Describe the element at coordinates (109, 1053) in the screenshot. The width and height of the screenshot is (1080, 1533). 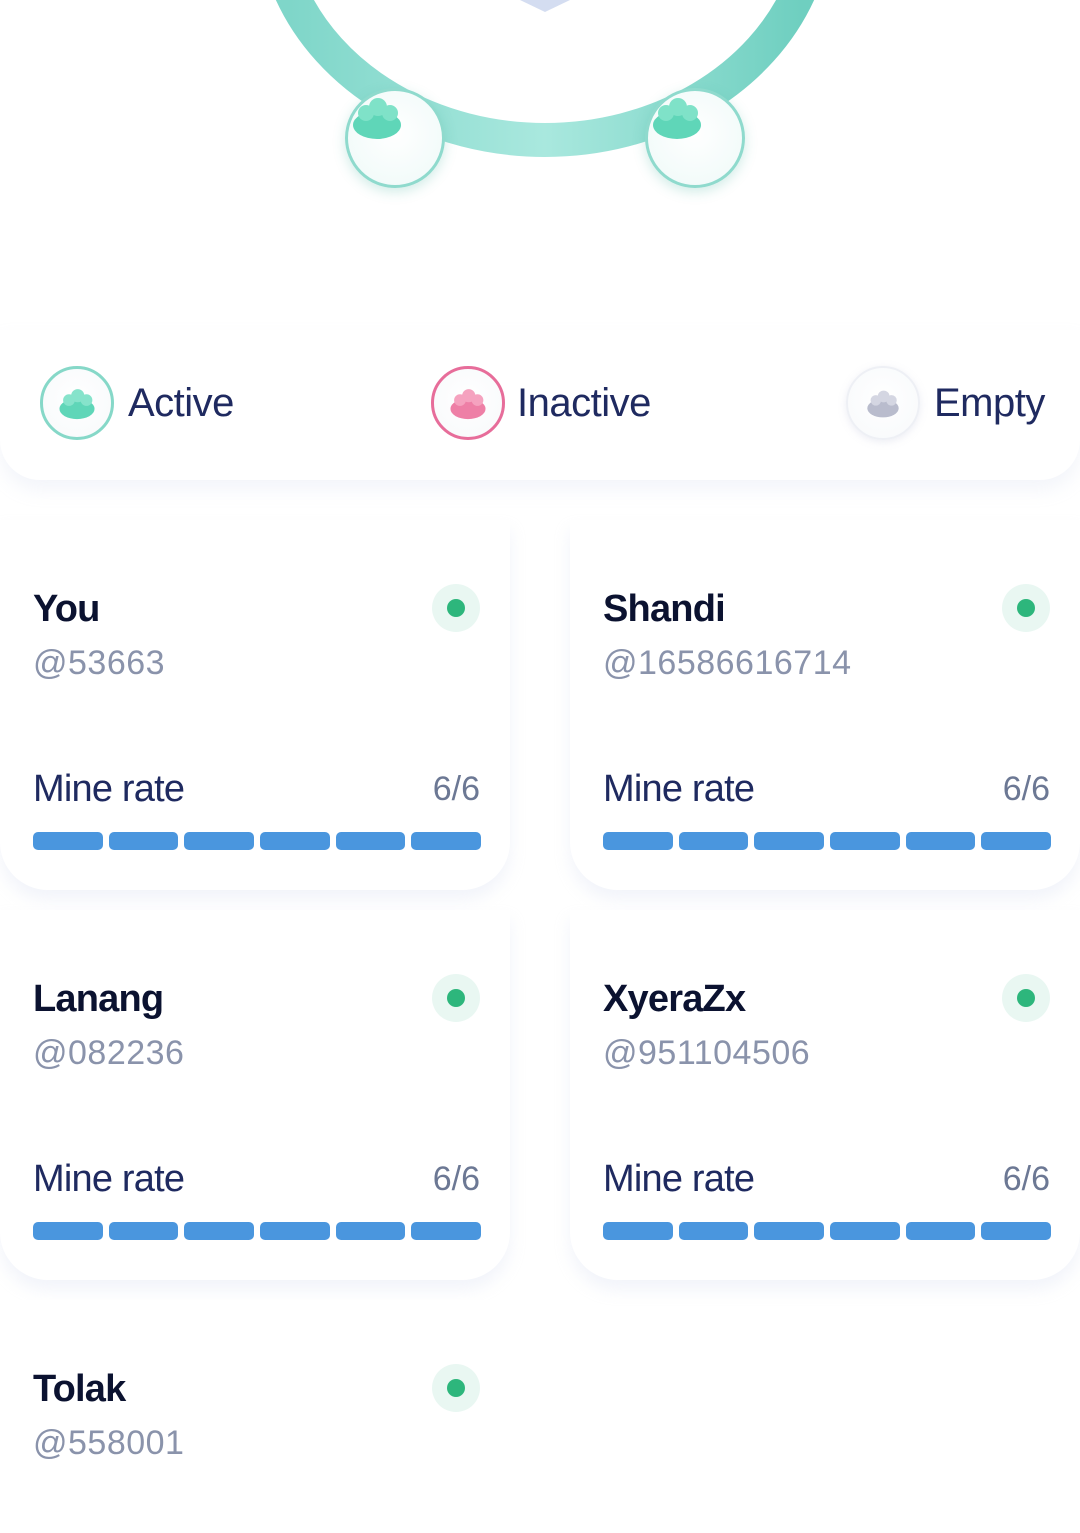
I see `member-handle: @082236` at that location.